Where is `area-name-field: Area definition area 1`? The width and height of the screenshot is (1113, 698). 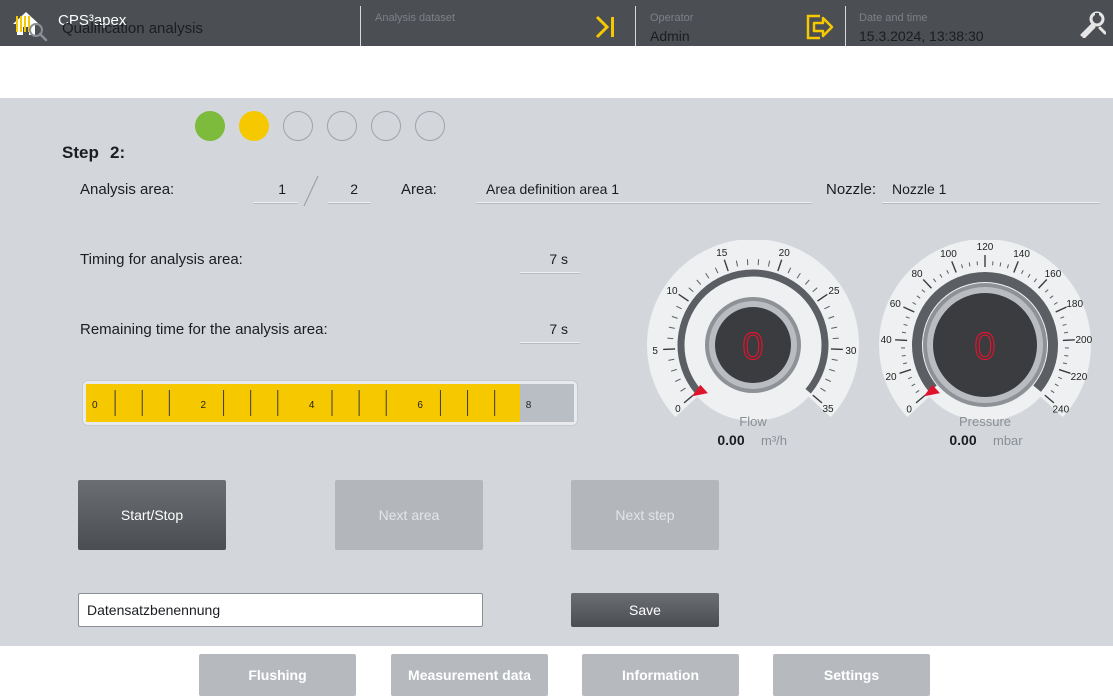
area-name-field: Area definition area 1 is located at coordinates (644, 189).